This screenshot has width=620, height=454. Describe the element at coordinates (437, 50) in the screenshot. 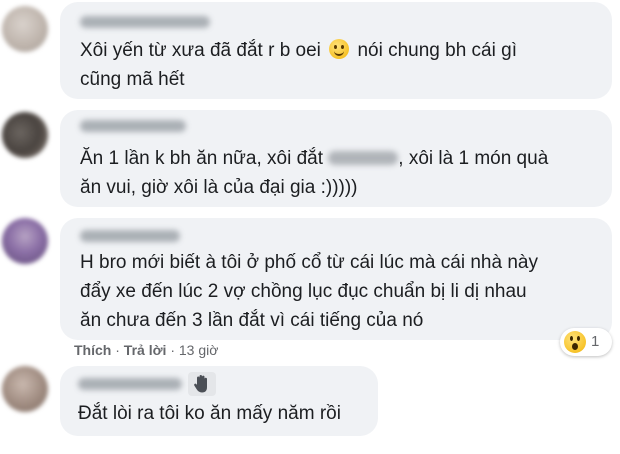

I see `comment-text-part: nói chung bh cái gì` at that location.